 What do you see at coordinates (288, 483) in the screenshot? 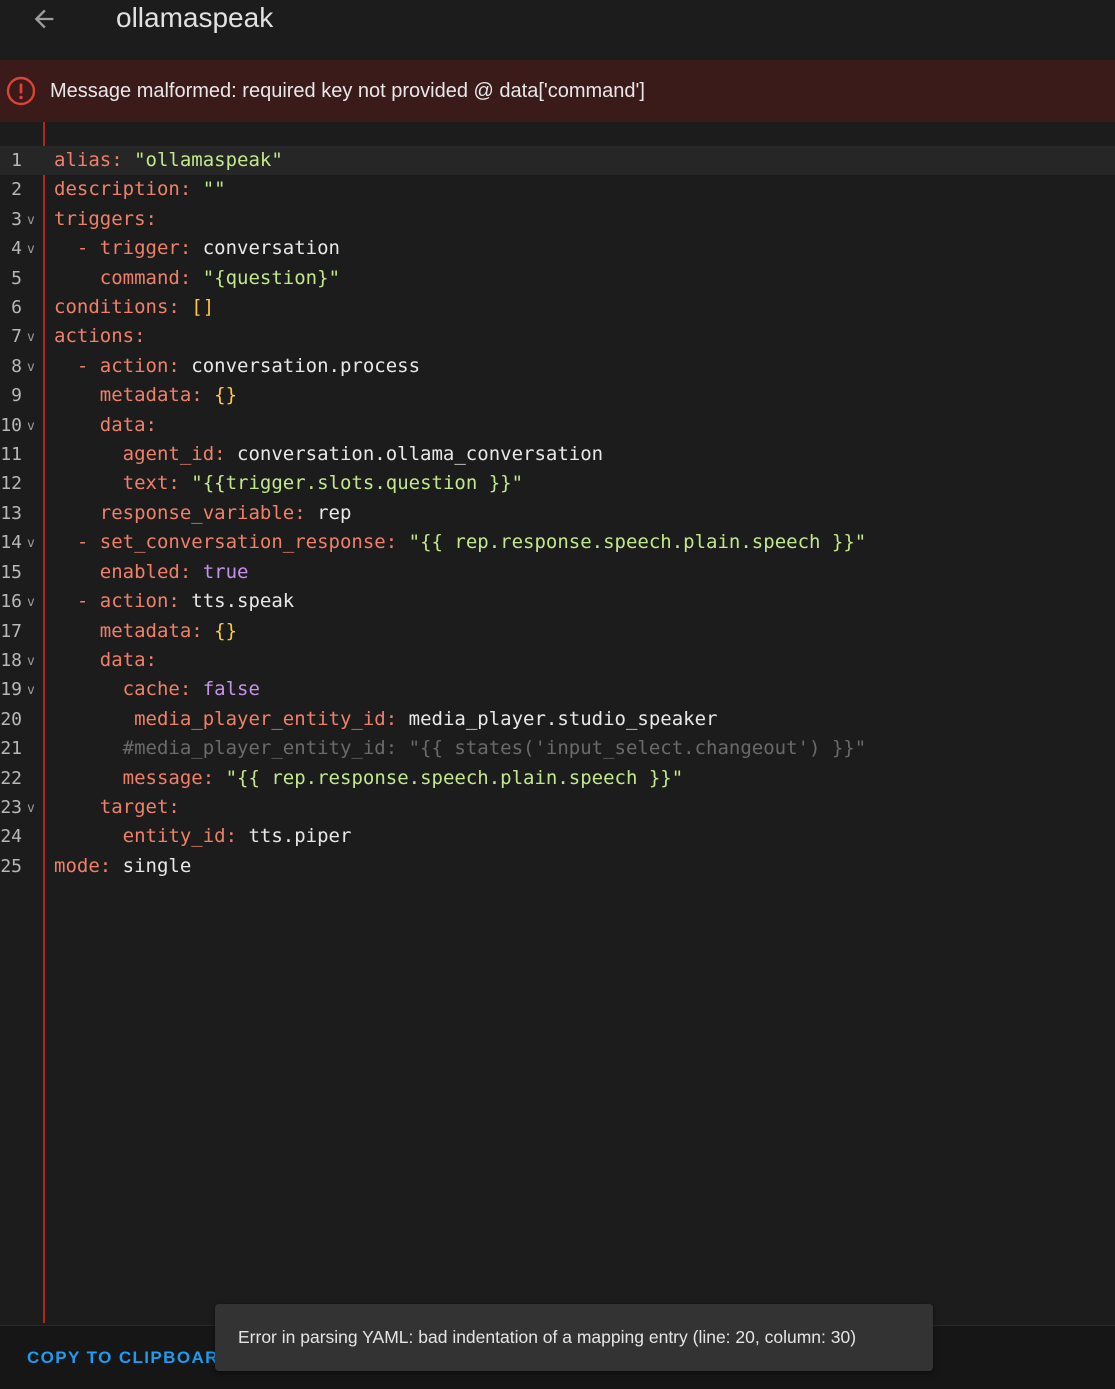
I see `code-text: text: "{{trigger.slots.question }}"` at bounding box center [288, 483].